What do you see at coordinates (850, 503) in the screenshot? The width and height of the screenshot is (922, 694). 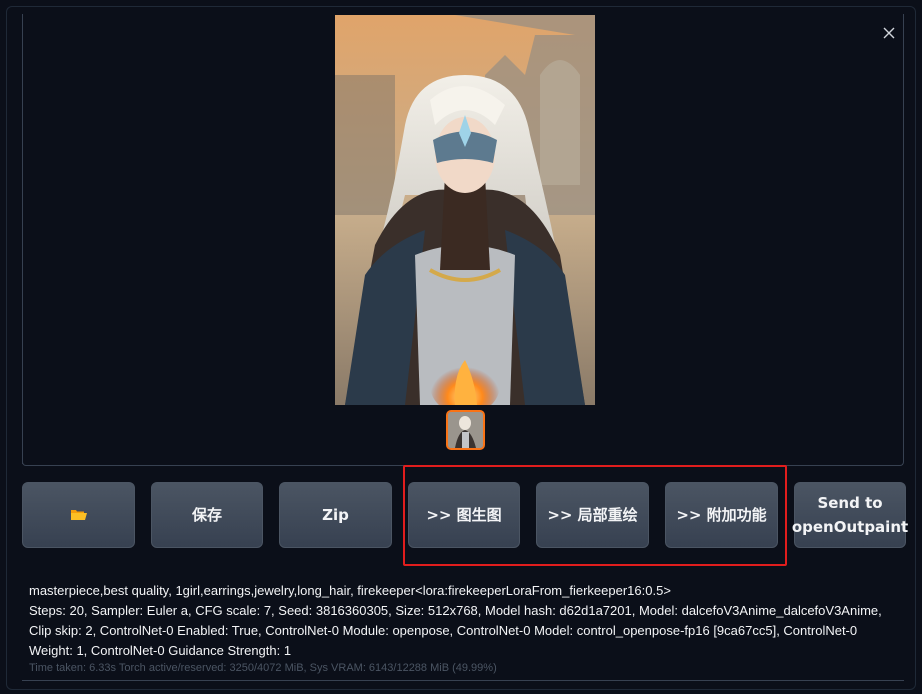 I see `send-openoutpaint-line1: Send to` at bounding box center [850, 503].